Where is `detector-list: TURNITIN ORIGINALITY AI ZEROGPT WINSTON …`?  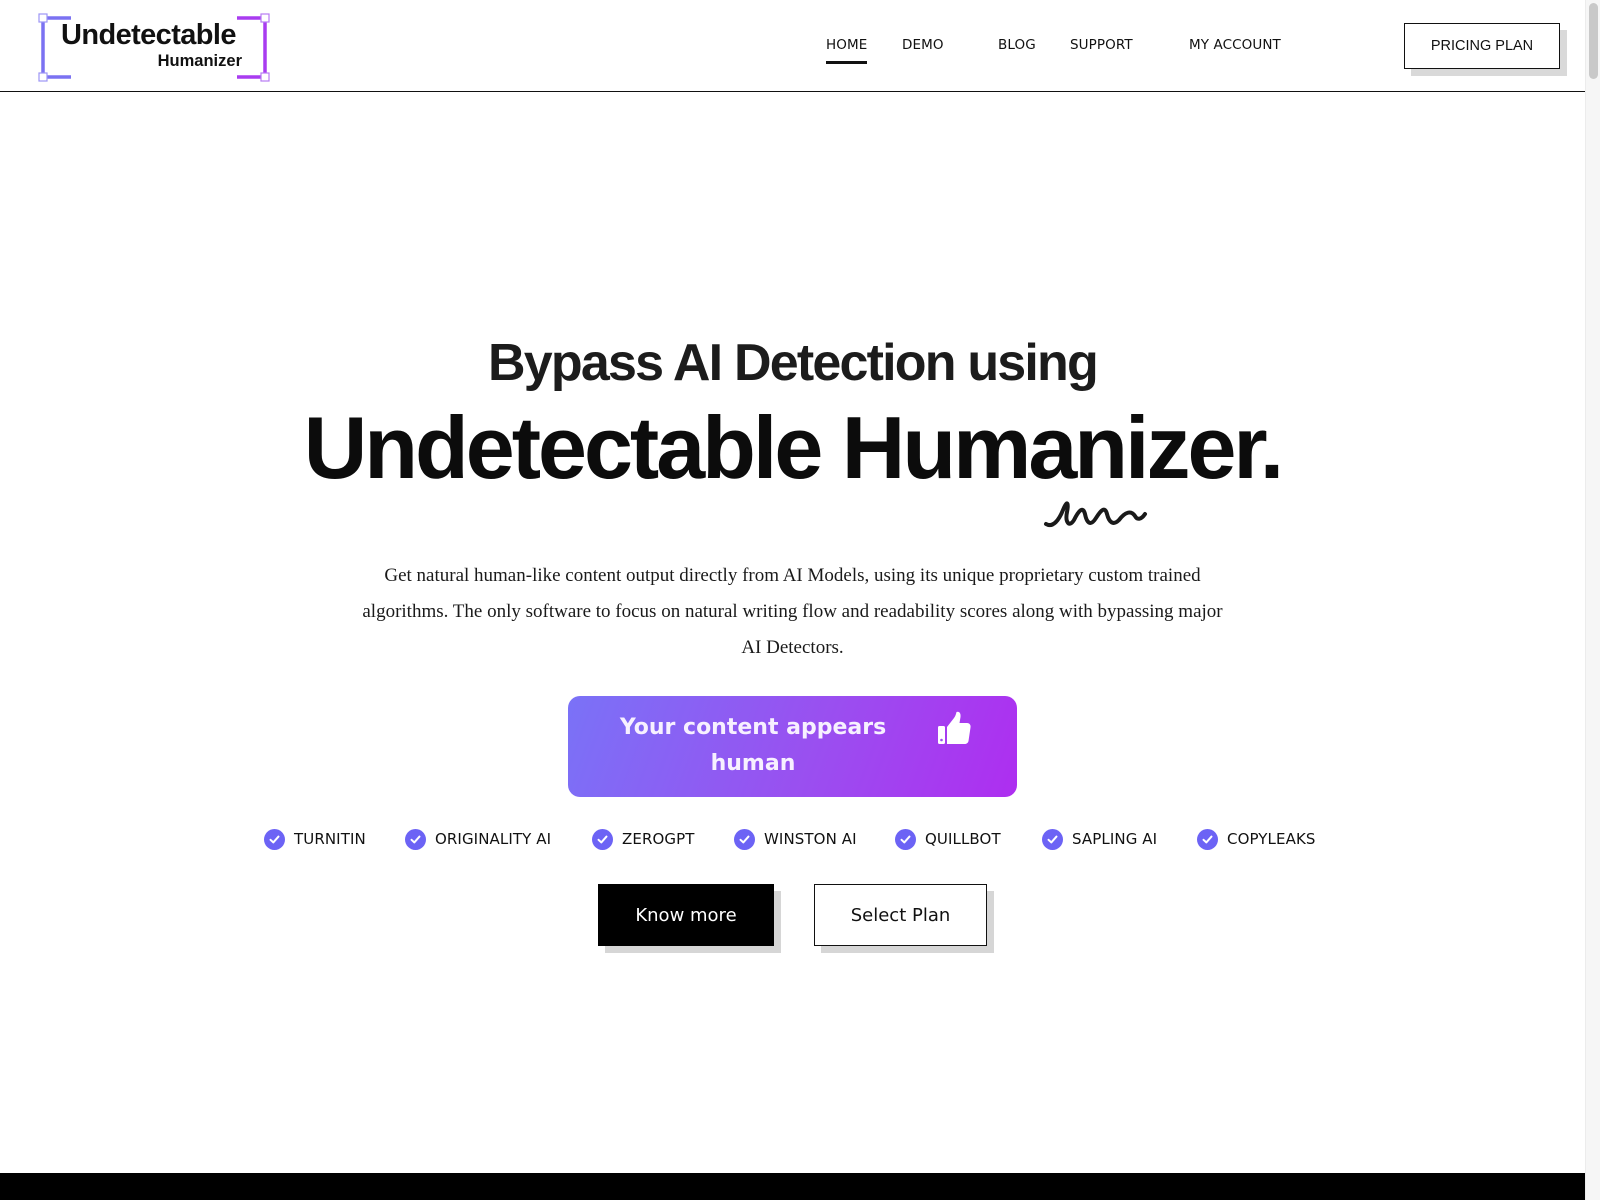 detector-list: TURNITIN ORIGINALITY AI ZEROGPT WINSTON … is located at coordinates (792, 839).